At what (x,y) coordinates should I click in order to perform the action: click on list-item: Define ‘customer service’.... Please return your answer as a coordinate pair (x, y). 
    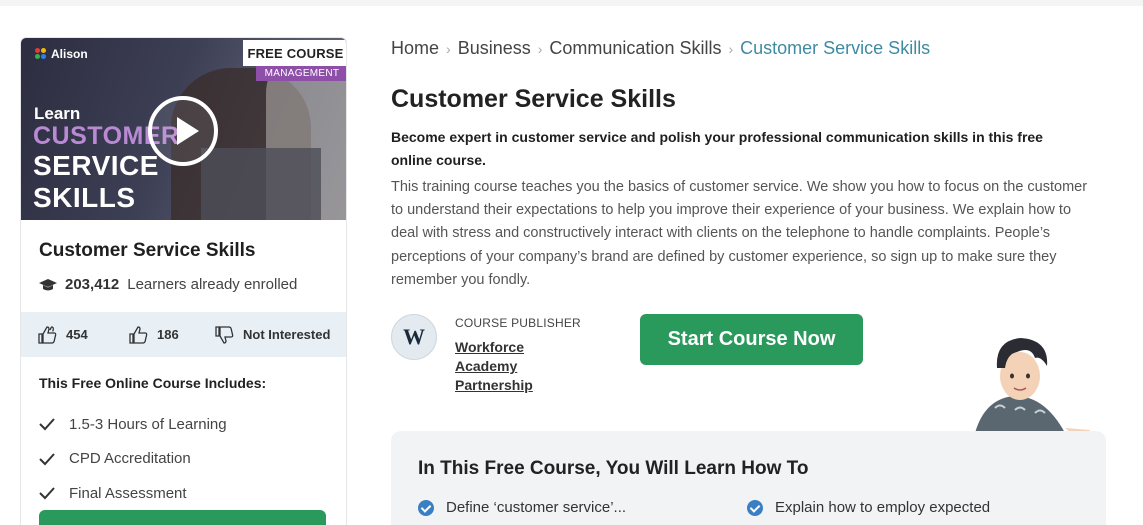
    Looking at the image, I should click on (522, 507).